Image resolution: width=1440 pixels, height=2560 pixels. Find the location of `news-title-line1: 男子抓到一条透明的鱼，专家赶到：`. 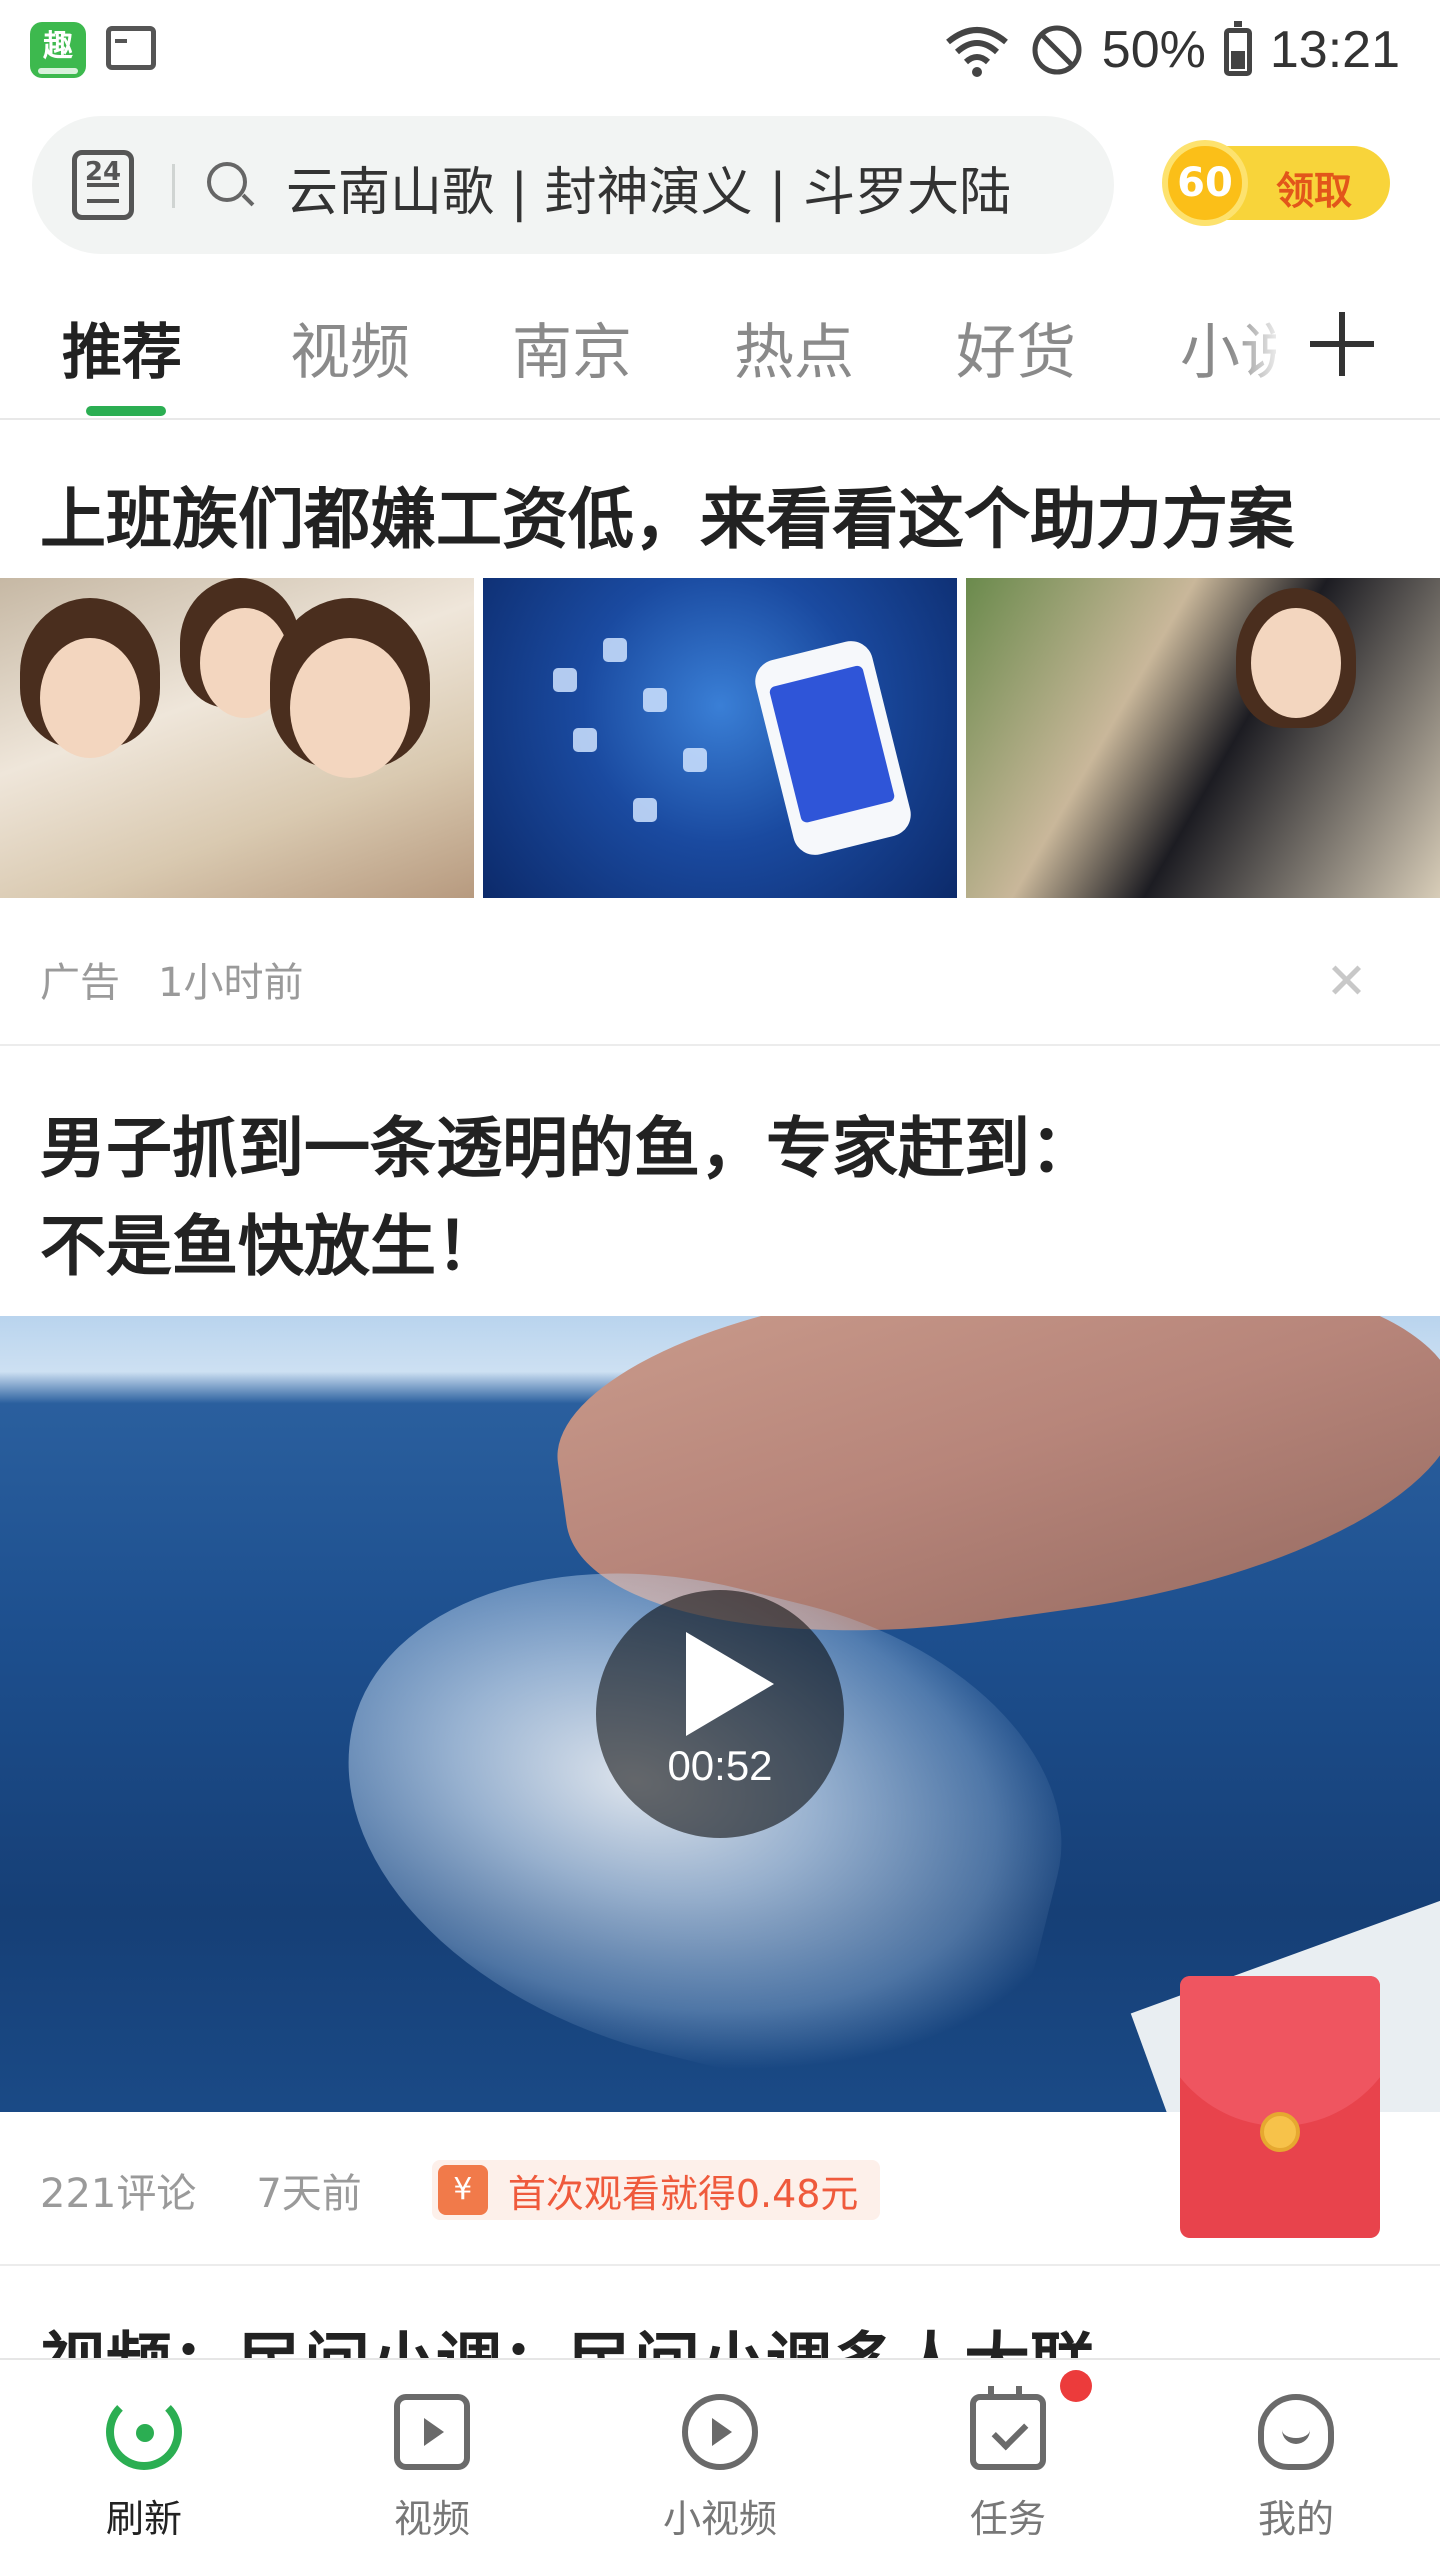

news-title-line1: 男子抓到一条透明的鱼，专家赶到： is located at coordinates (568, 1148).